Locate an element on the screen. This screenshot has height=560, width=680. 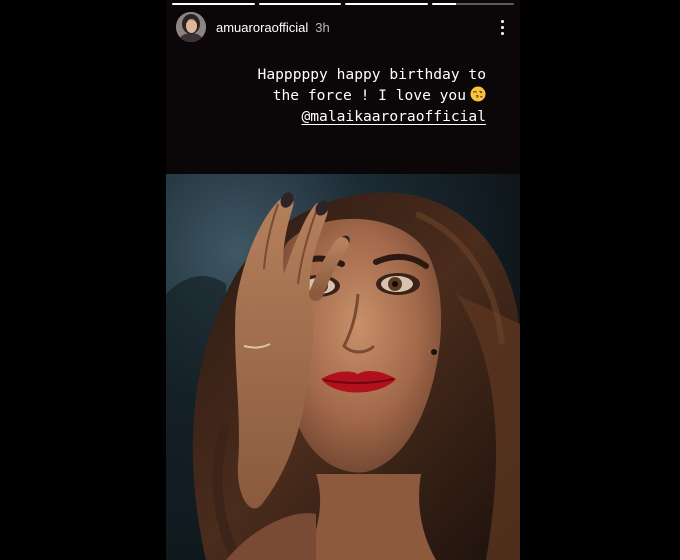
story-header: amuaroraofficial 3h is located at coordinates (344, 27).